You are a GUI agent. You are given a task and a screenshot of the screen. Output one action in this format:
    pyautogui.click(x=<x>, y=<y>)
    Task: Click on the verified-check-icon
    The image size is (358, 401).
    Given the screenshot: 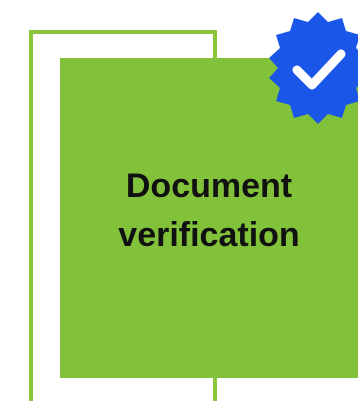 What is the action you would take?
    pyautogui.click(x=313, y=68)
    